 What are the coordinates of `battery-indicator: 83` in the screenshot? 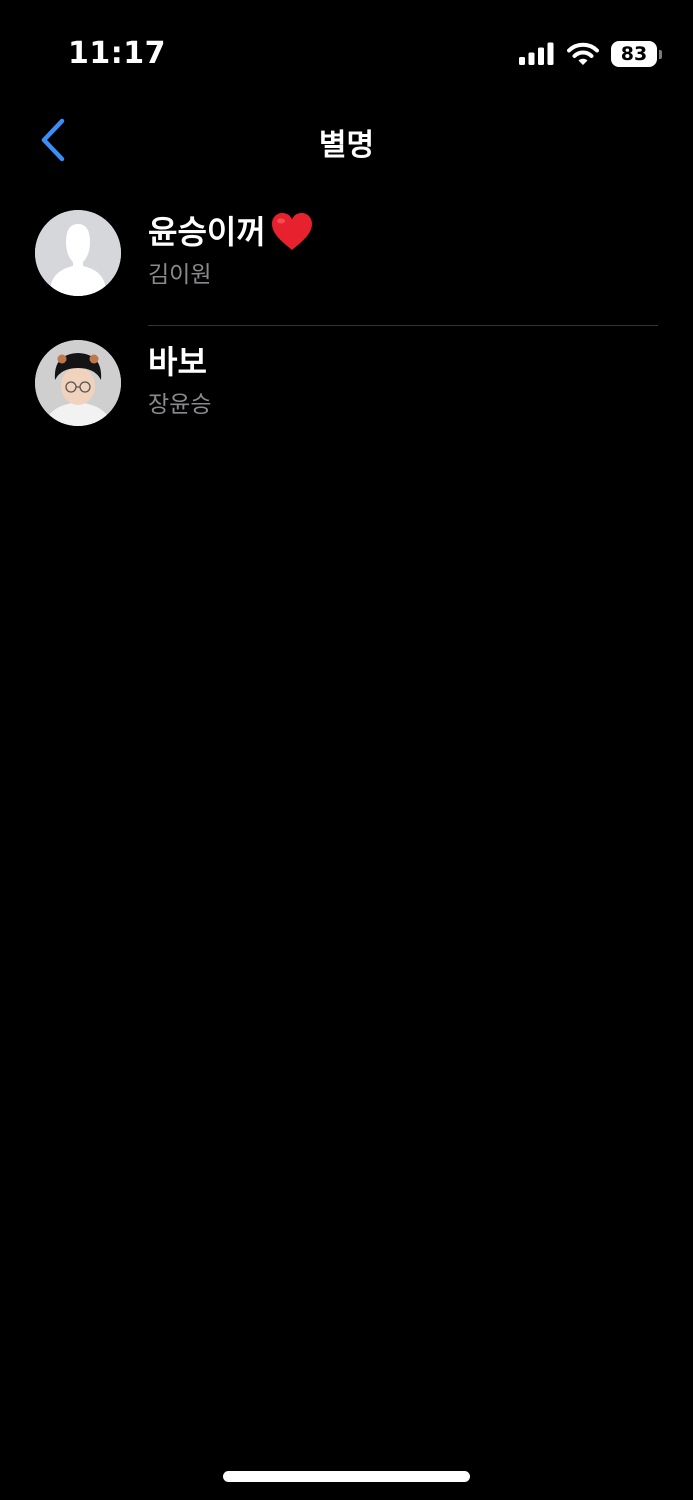 It's located at (636, 54).